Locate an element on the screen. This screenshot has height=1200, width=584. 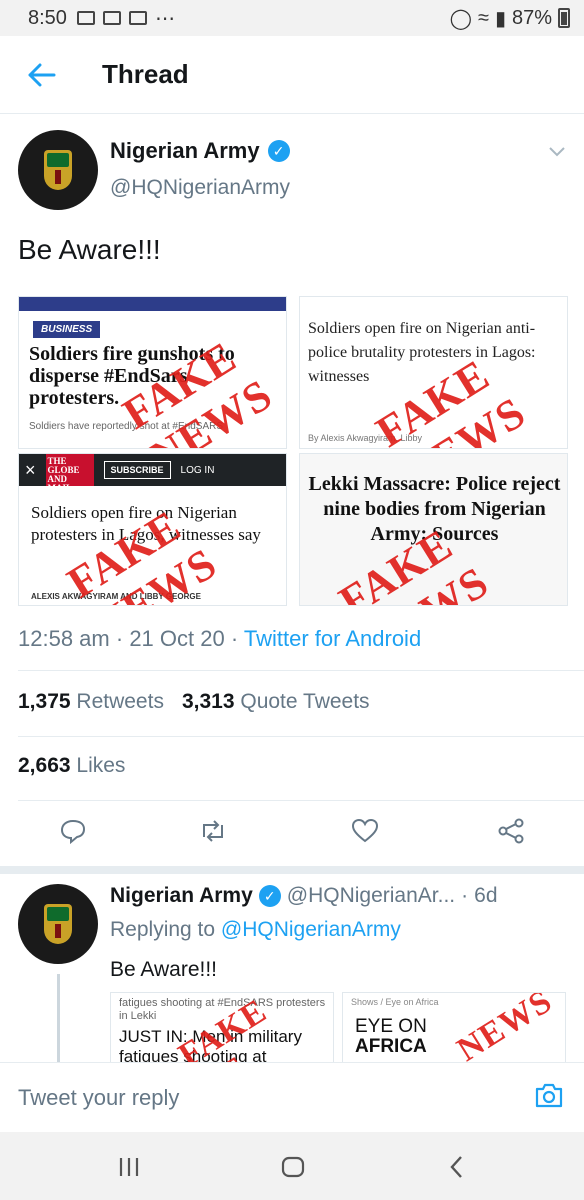
thread-connector-line is located at coordinates (58, 1018).